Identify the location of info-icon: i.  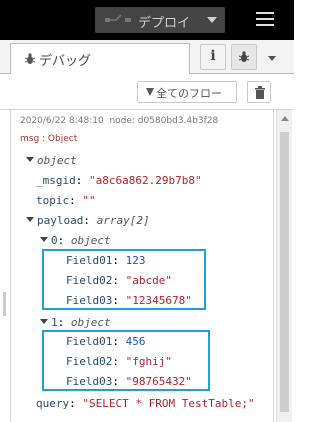
(213, 56).